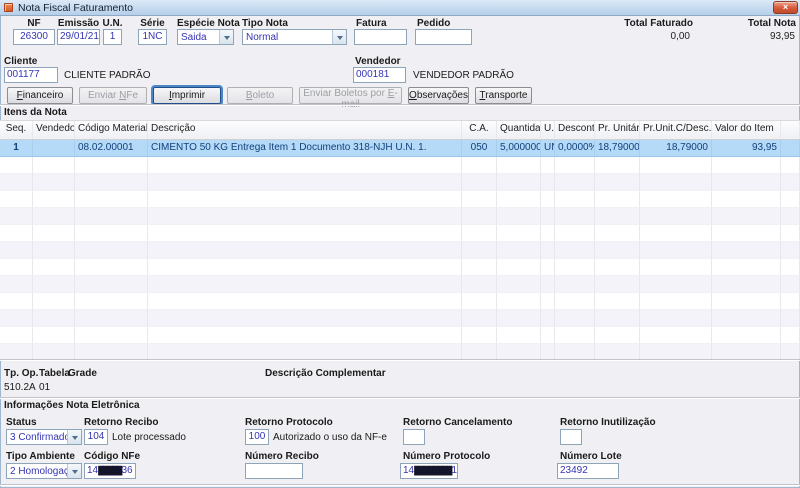 The image size is (800, 488). I want to click on item-cell: 0,0000%, so click(575, 148).